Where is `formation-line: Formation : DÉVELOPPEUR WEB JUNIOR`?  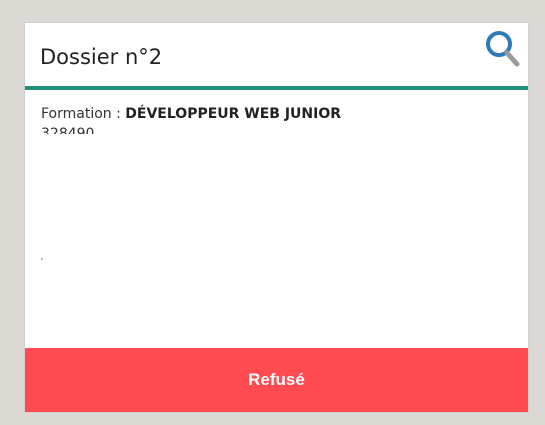
formation-line: Formation : DÉVELOPPEUR WEB JUNIOR is located at coordinates (276, 114).